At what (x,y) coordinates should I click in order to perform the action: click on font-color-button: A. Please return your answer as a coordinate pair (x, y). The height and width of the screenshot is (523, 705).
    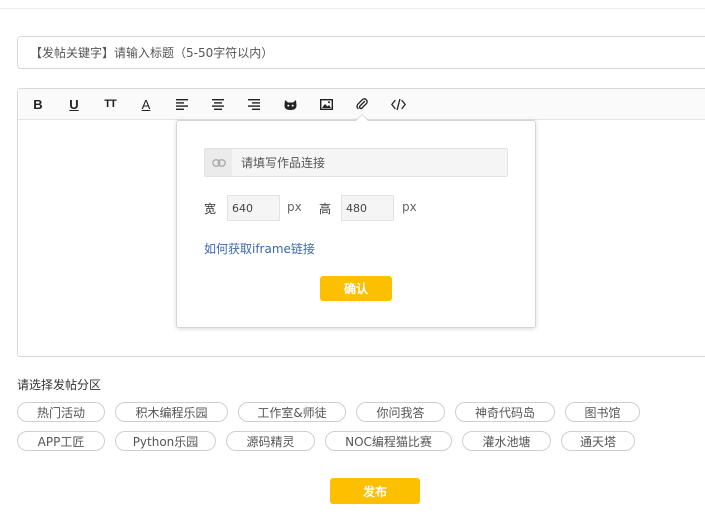
    Looking at the image, I should click on (146, 104).